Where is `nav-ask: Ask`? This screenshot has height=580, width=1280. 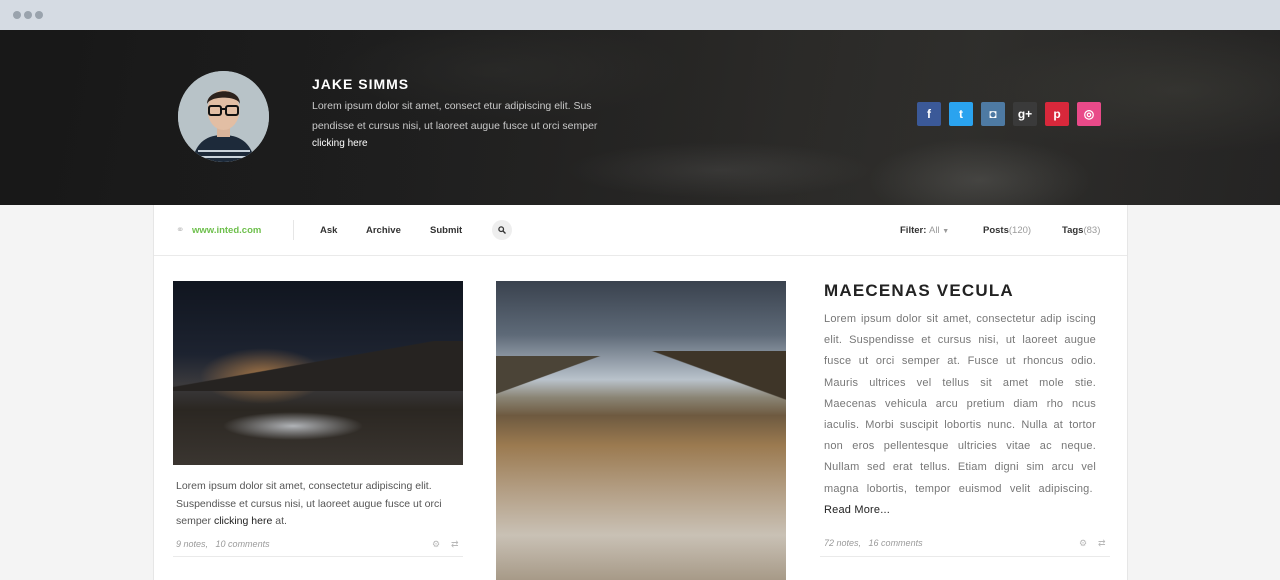
nav-ask: Ask is located at coordinates (328, 230).